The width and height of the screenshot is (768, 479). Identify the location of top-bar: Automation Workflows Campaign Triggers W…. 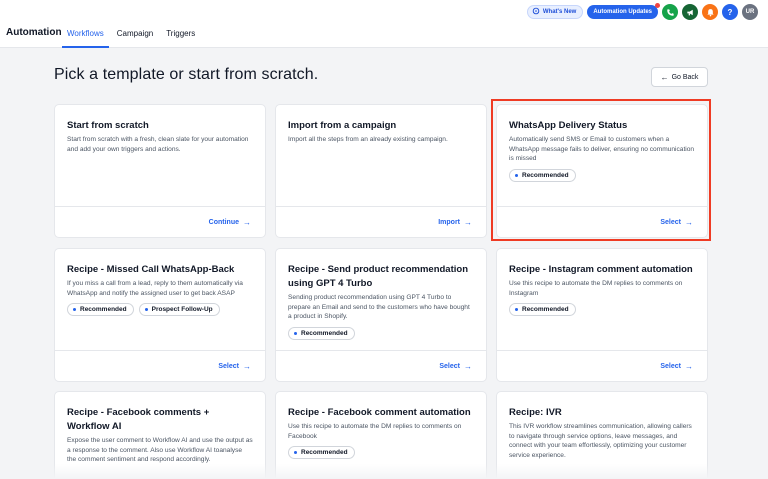
(384, 24).